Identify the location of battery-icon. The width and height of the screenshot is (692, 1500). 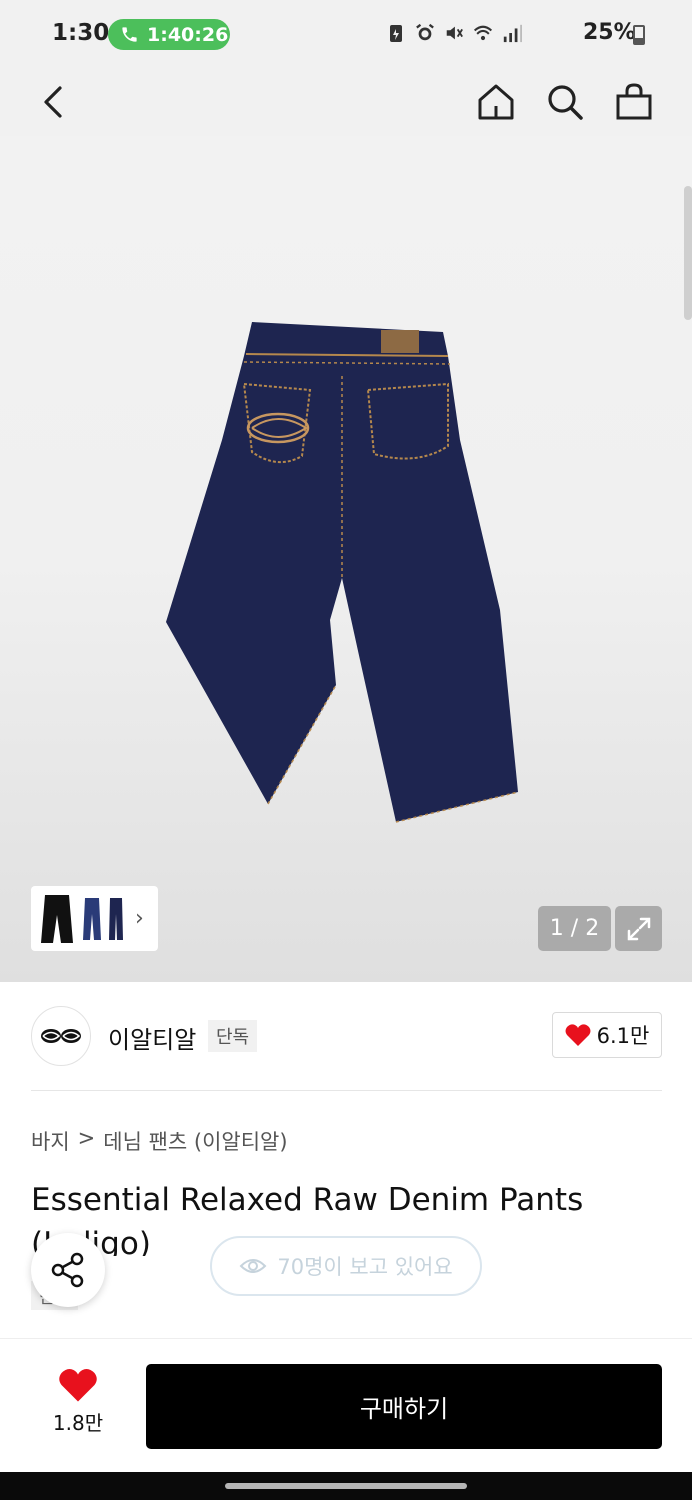
(639, 35).